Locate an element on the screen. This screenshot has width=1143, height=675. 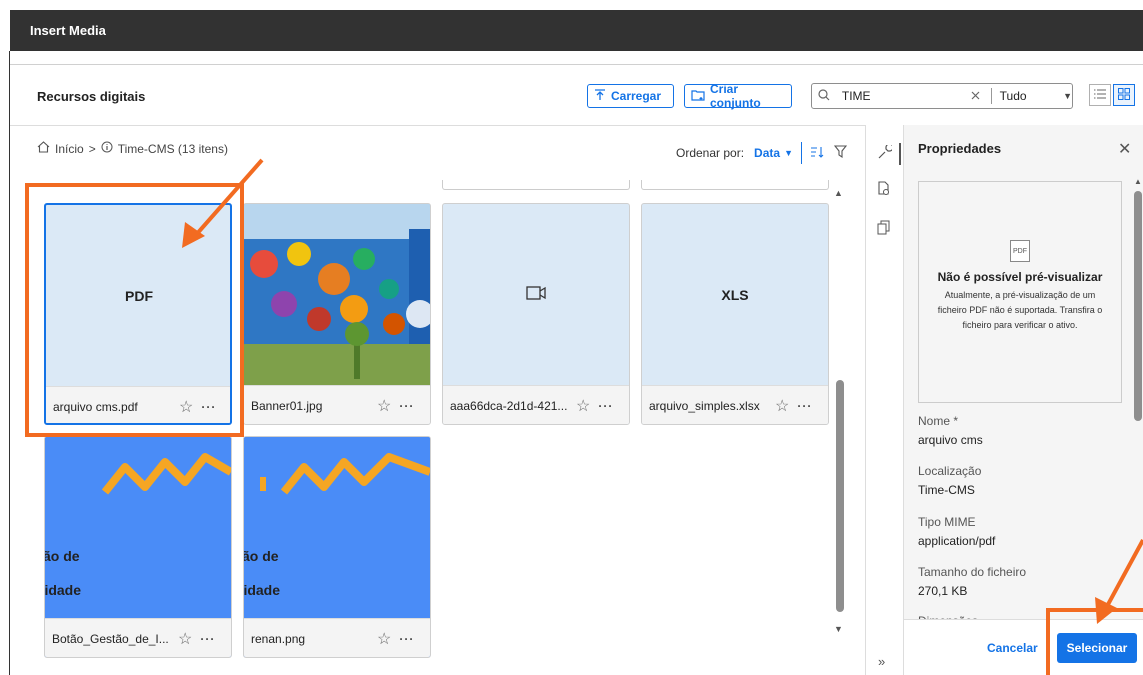
card-filename: Banner01.jpg is located at coordinates (287, 405).